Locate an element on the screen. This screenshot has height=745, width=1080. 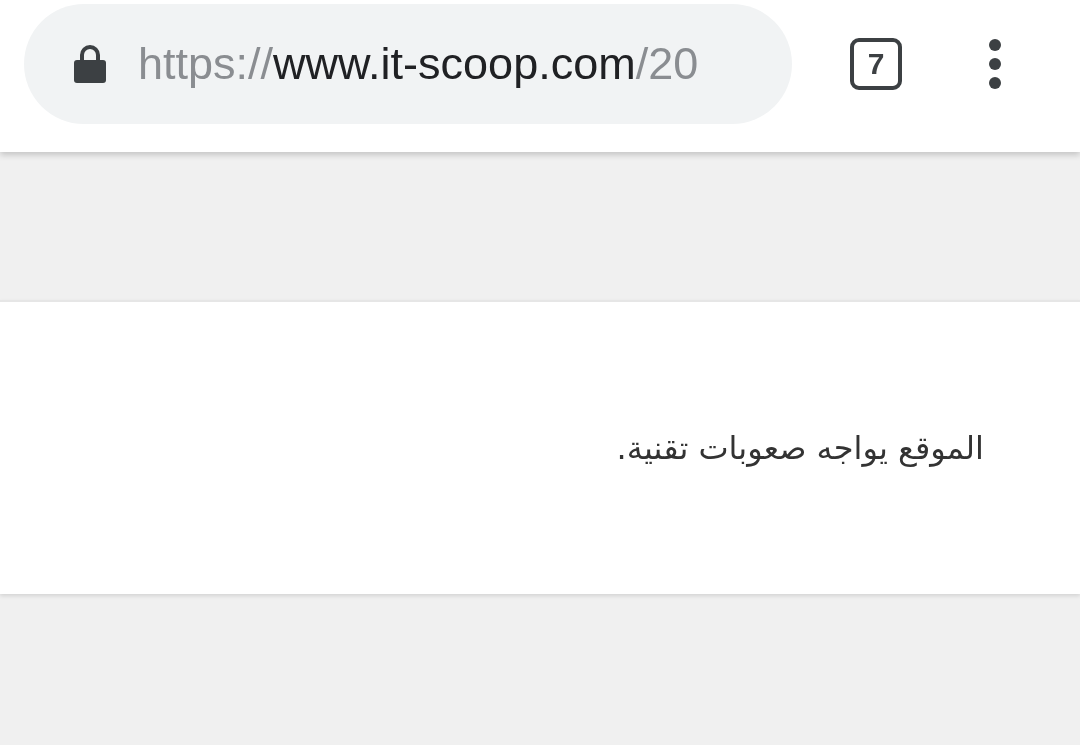
tab-count-button: 7 is located at coordinates (876, 64).